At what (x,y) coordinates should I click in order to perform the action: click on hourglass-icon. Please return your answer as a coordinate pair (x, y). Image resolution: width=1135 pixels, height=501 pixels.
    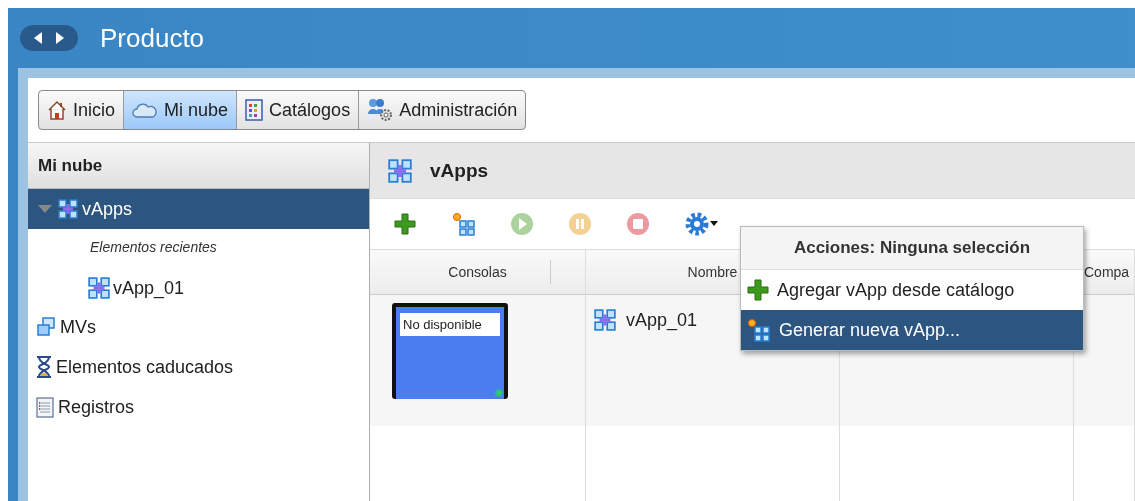
    Looking at the image, I should click on (44, 367).